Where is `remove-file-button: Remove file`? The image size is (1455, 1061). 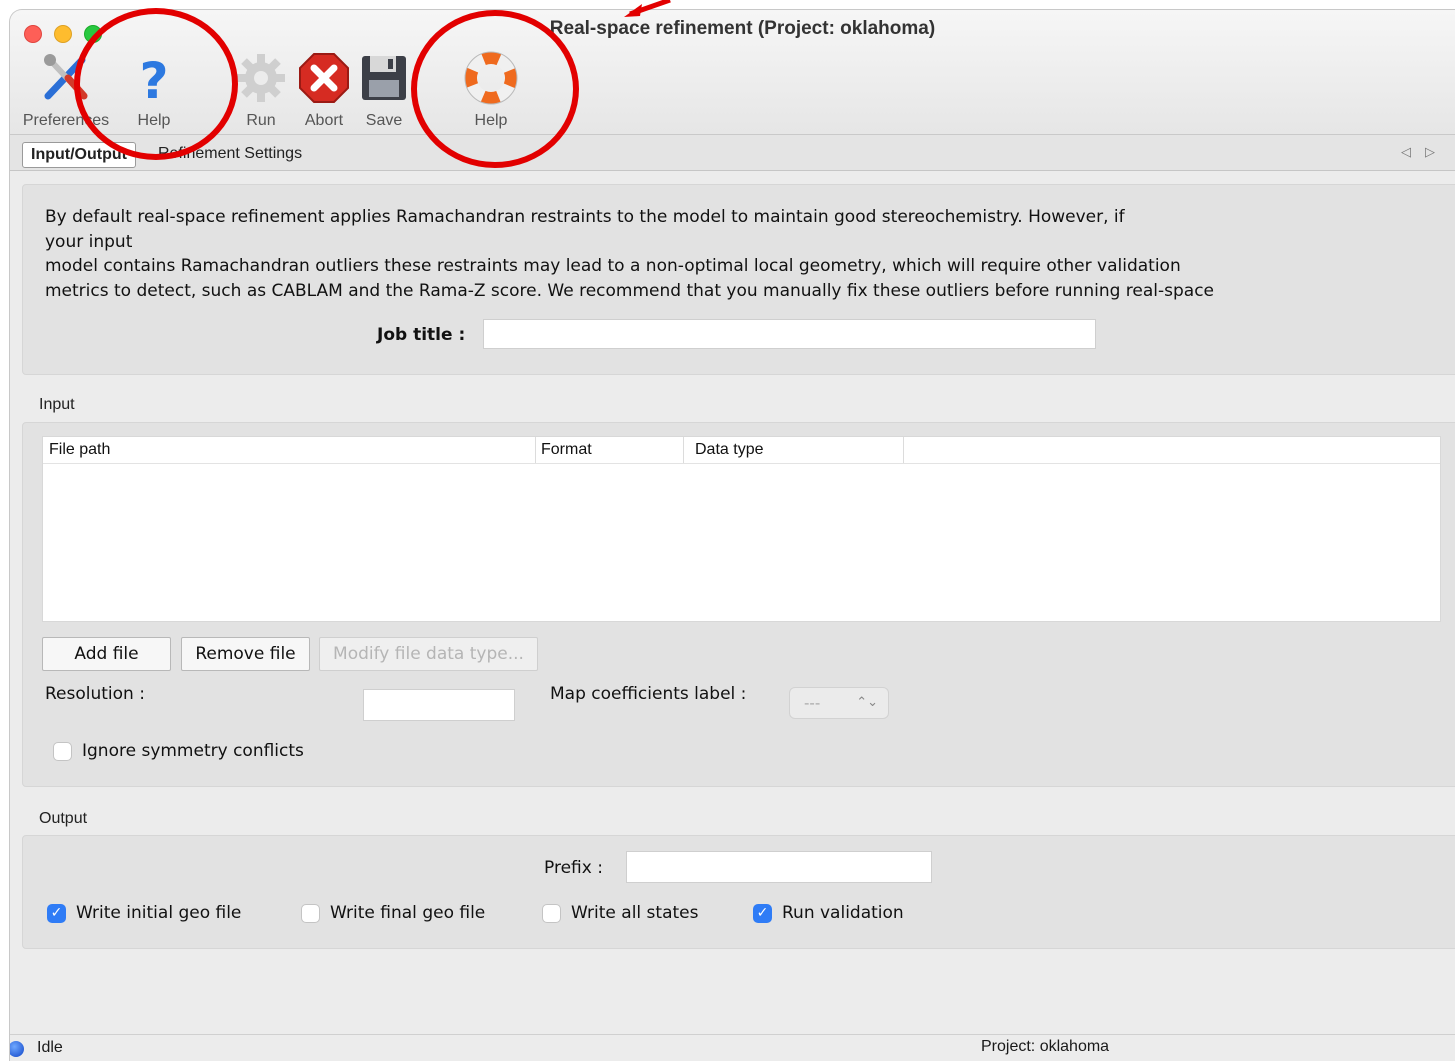
remove-file-button: Remove file is located at coordinates (245, 654).